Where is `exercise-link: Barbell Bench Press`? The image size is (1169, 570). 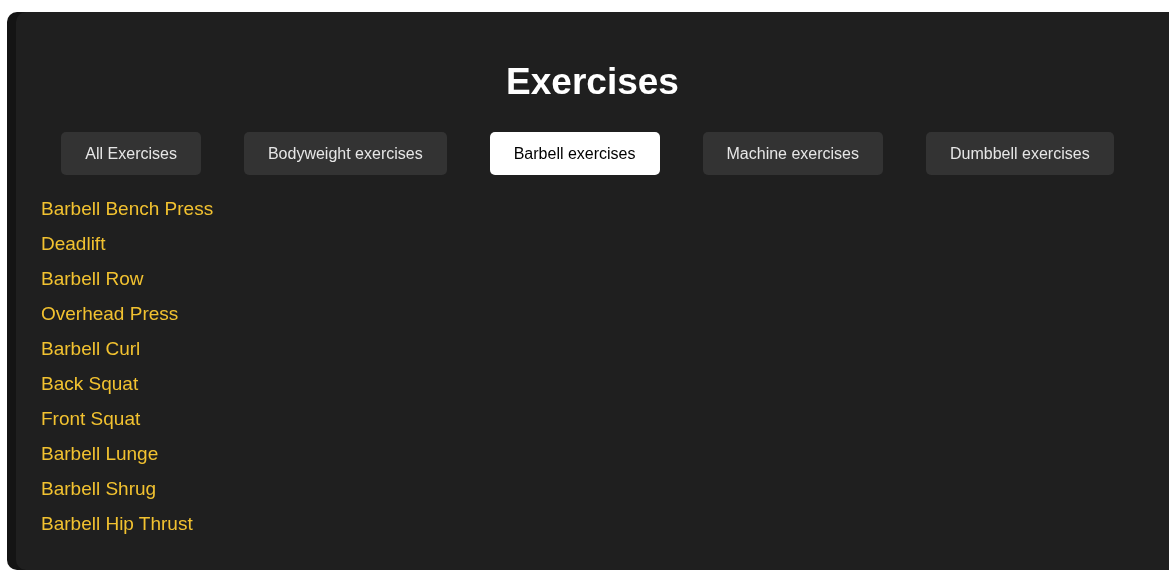 exercise-link: Barbell Bench Press is located at coordinates (127, 209).